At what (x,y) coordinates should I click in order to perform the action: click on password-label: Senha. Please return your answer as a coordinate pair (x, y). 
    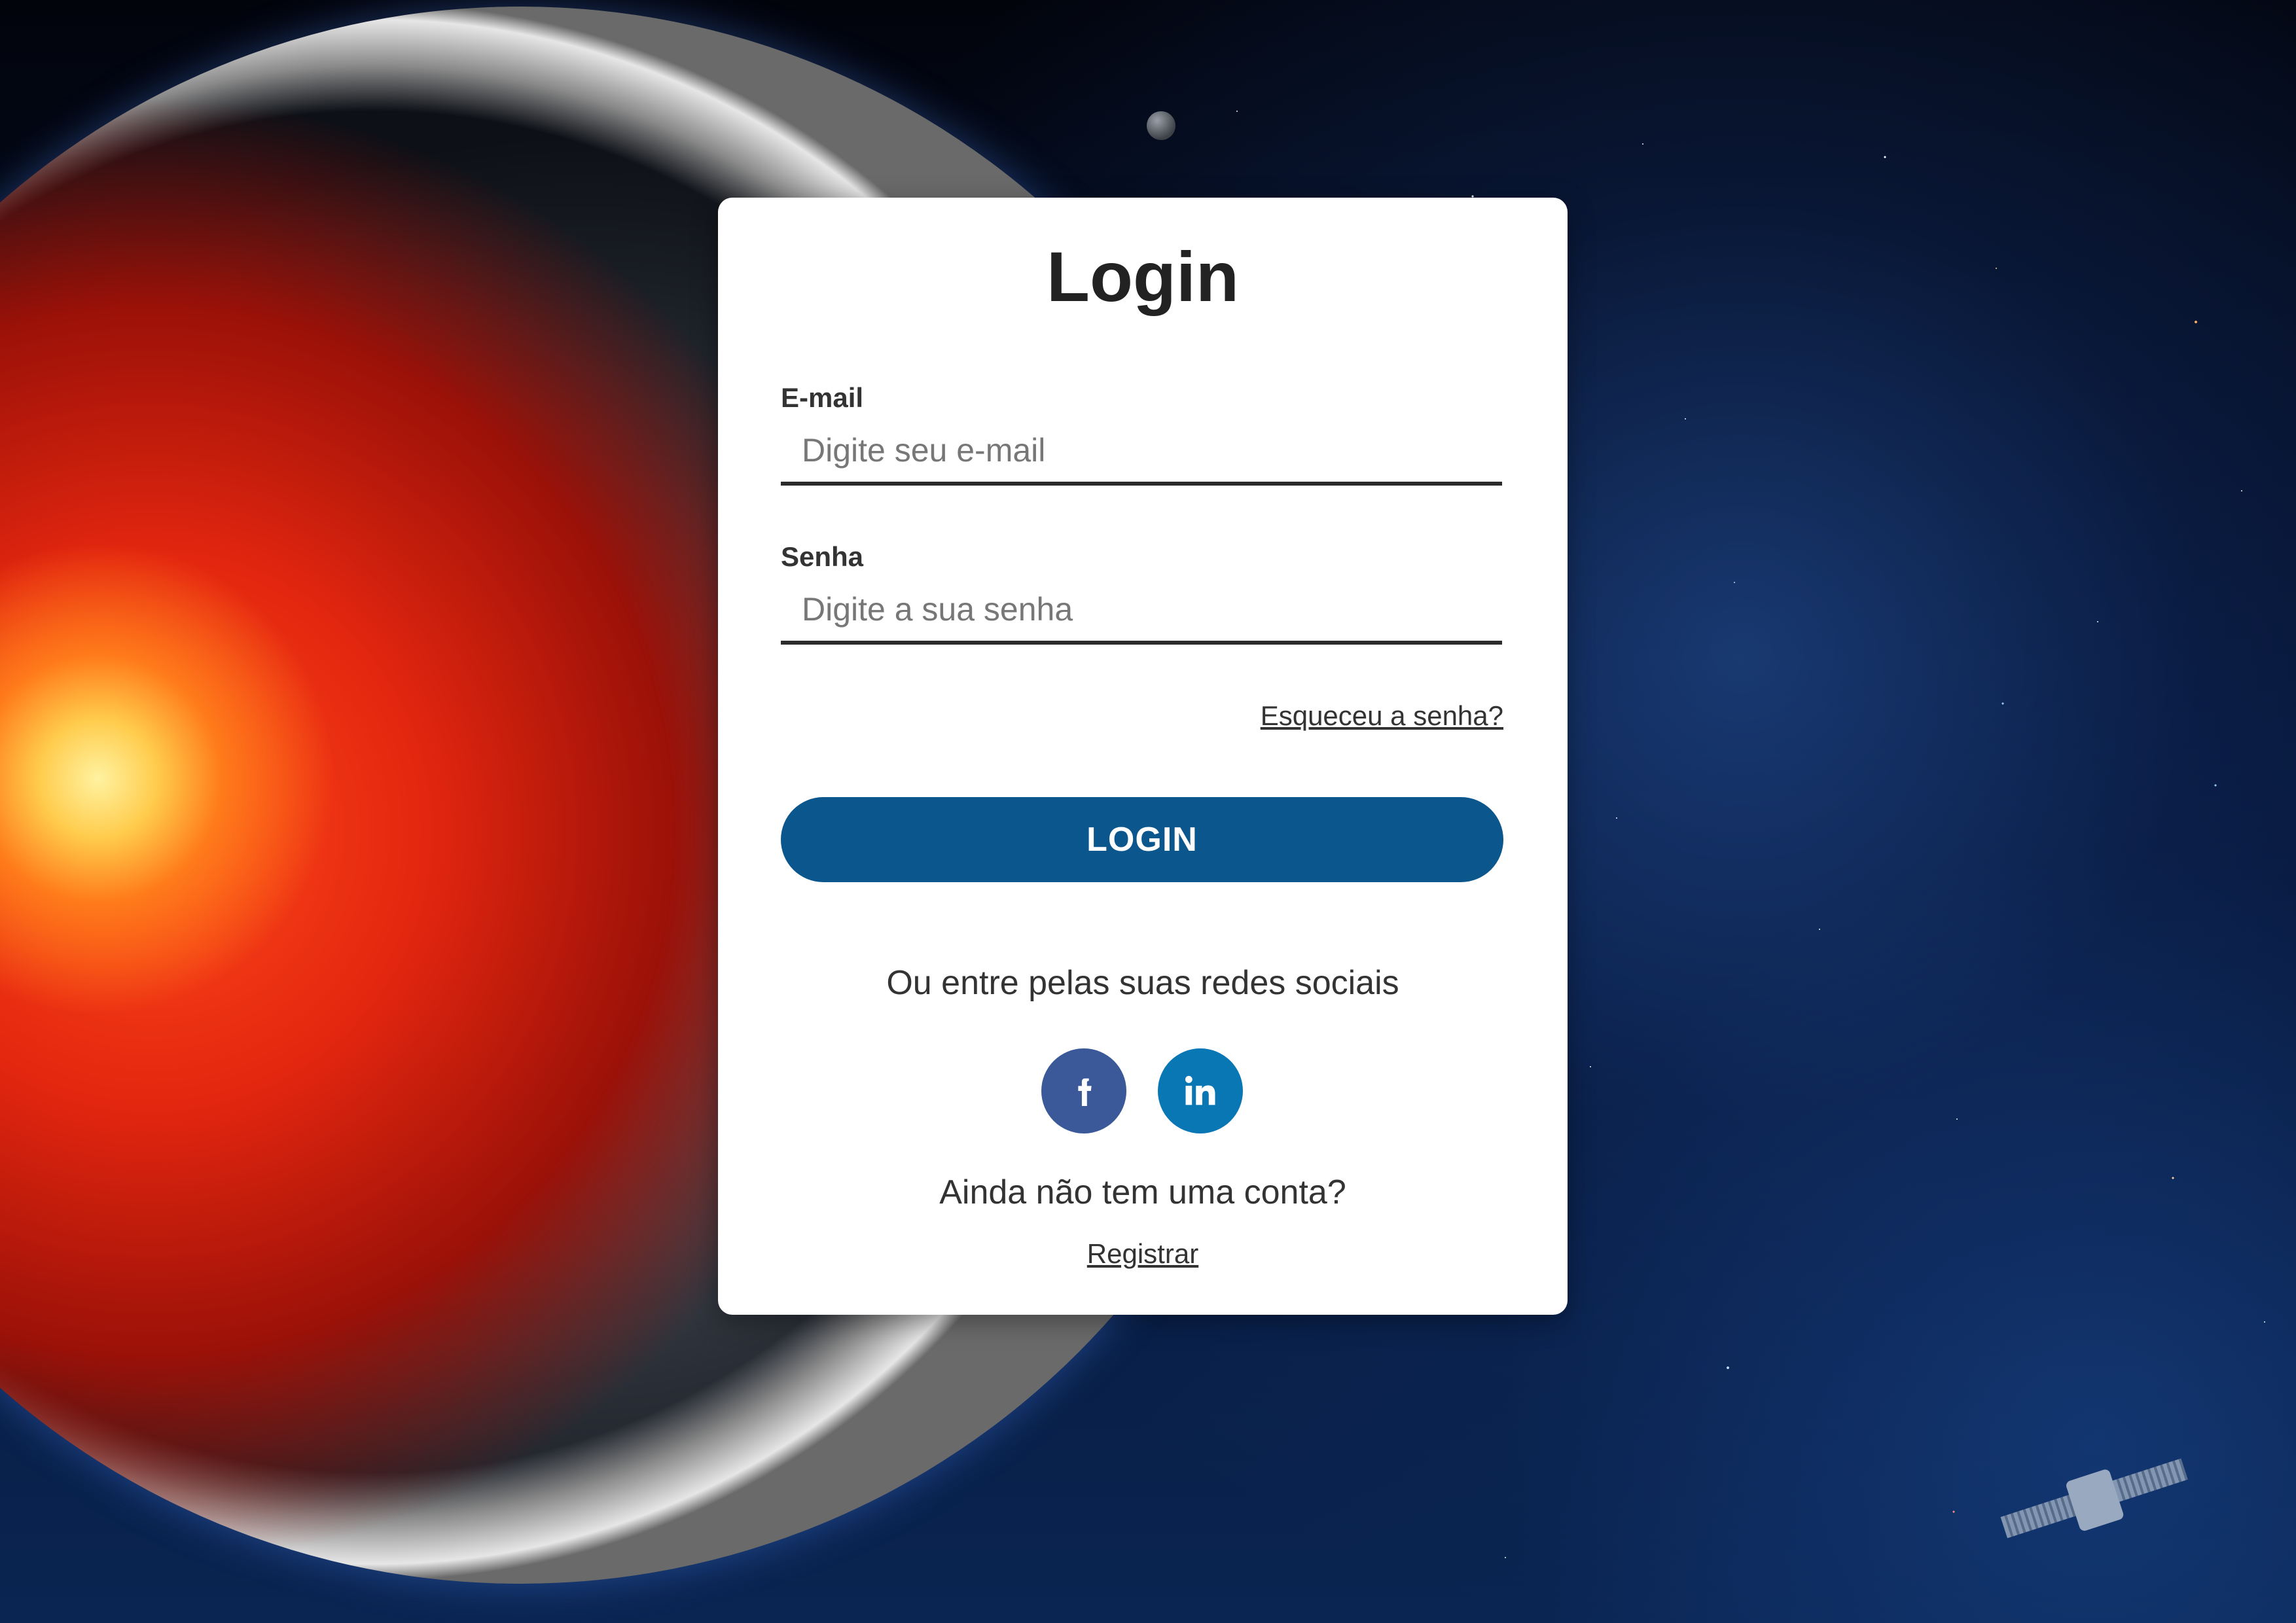
    Looking at the image, I should click on (822, 557).